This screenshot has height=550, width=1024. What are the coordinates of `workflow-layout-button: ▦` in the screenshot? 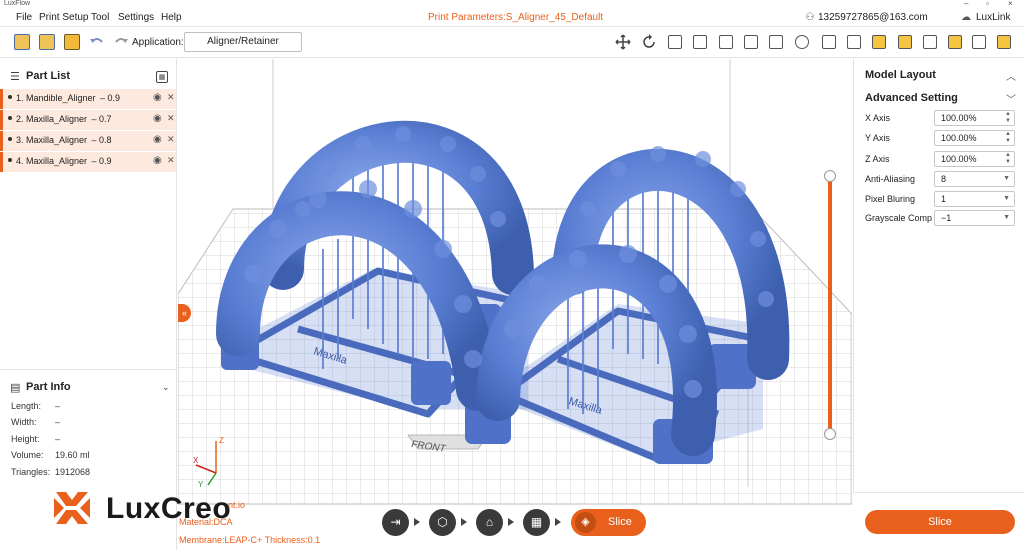 It's located at (536, 522).